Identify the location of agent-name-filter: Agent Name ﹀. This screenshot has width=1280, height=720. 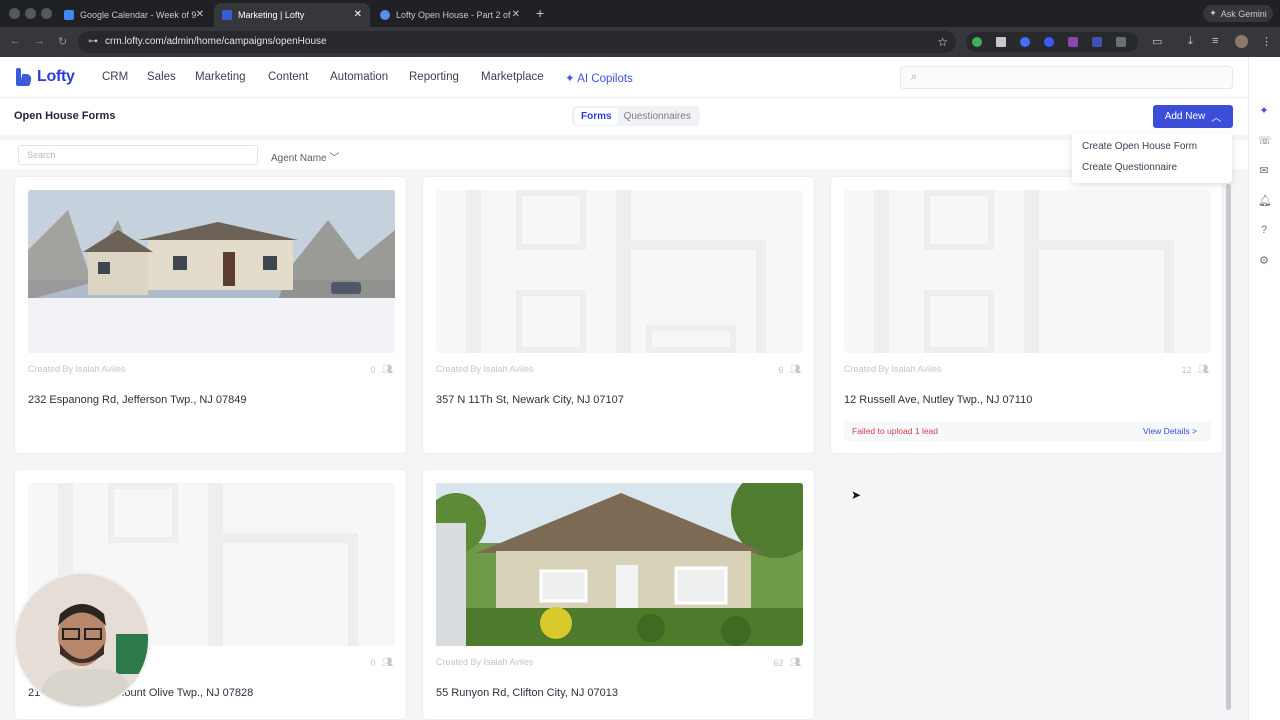
(305, 156).